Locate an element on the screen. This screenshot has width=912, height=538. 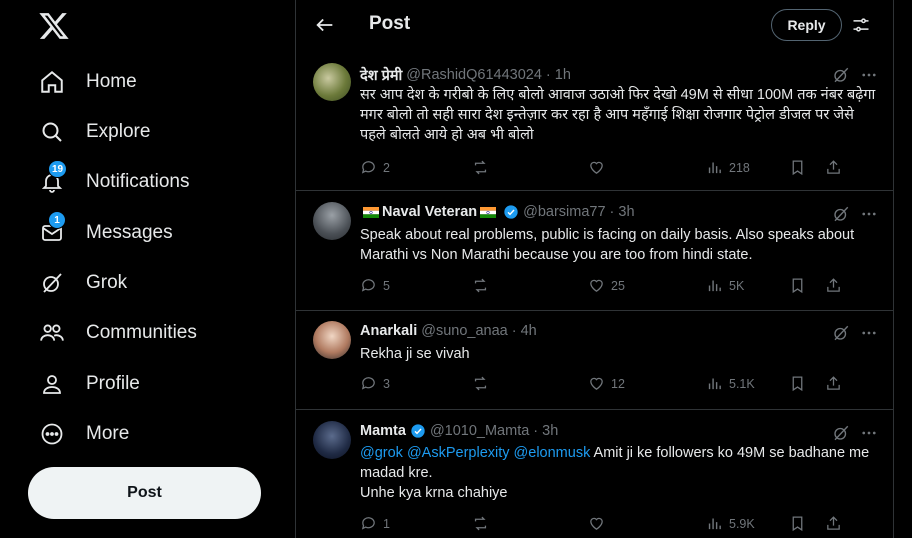
author-name: Mamta is located at coordinates (383, 431).